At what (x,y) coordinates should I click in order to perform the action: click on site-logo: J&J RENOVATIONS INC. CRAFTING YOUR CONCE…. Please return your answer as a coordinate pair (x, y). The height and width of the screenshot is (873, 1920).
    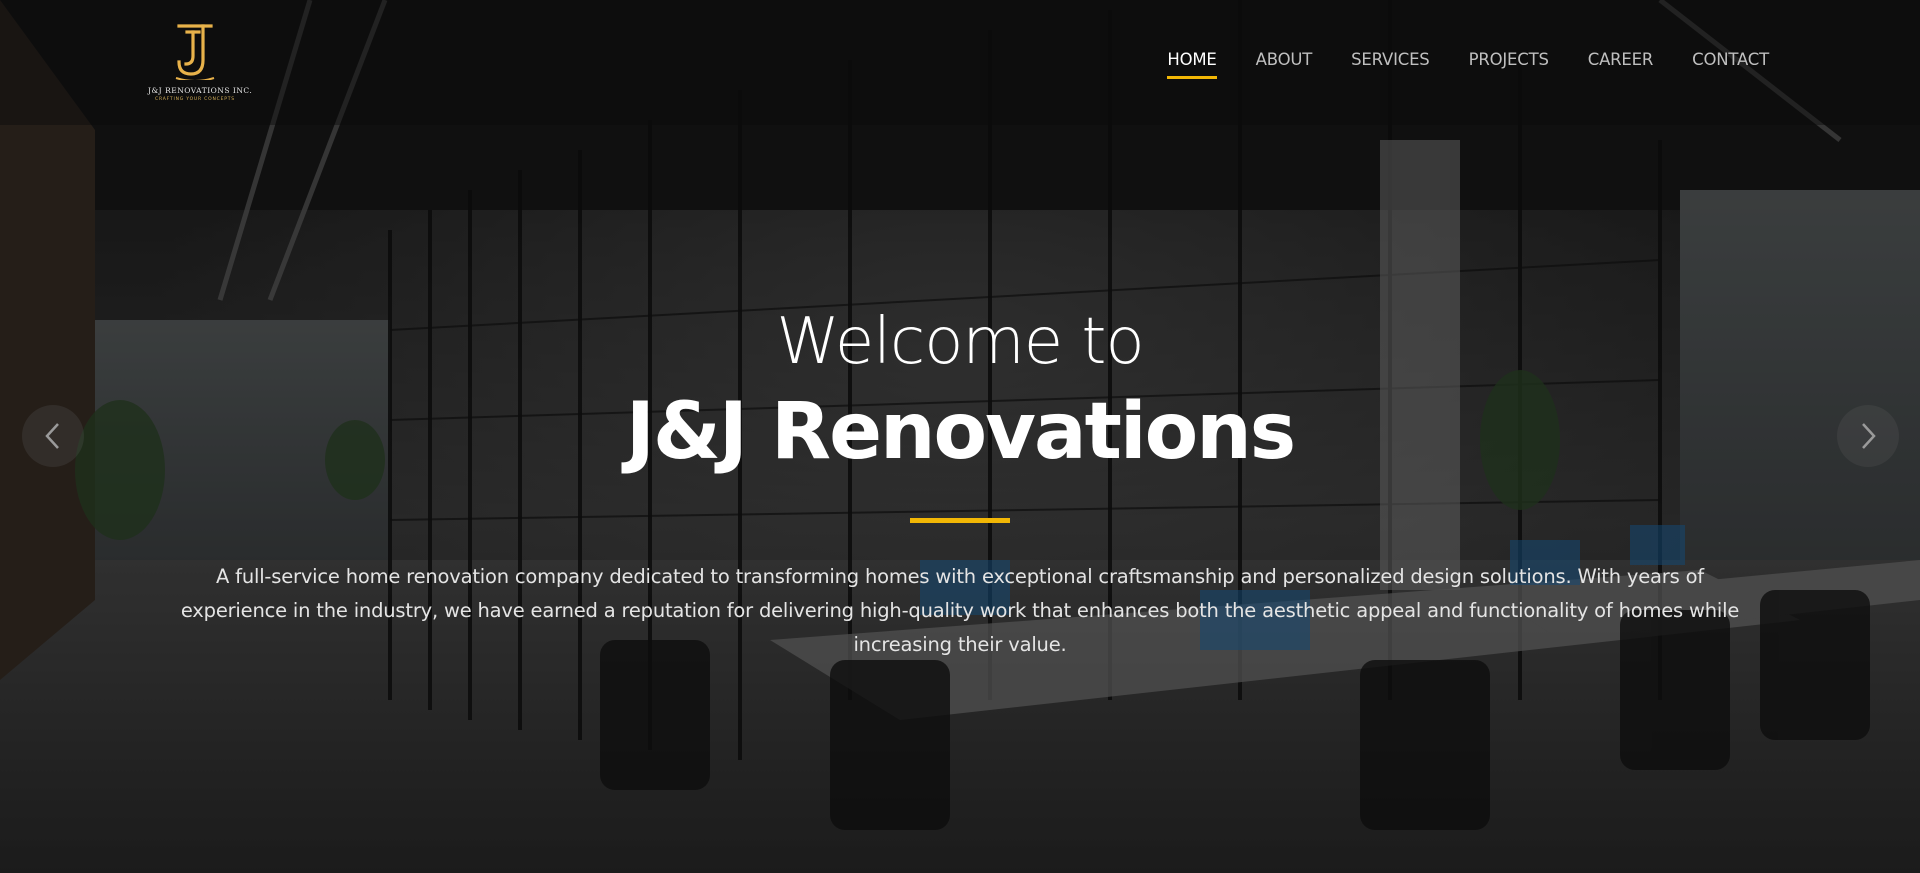
    Looking at the image, I should click on (200, 62).